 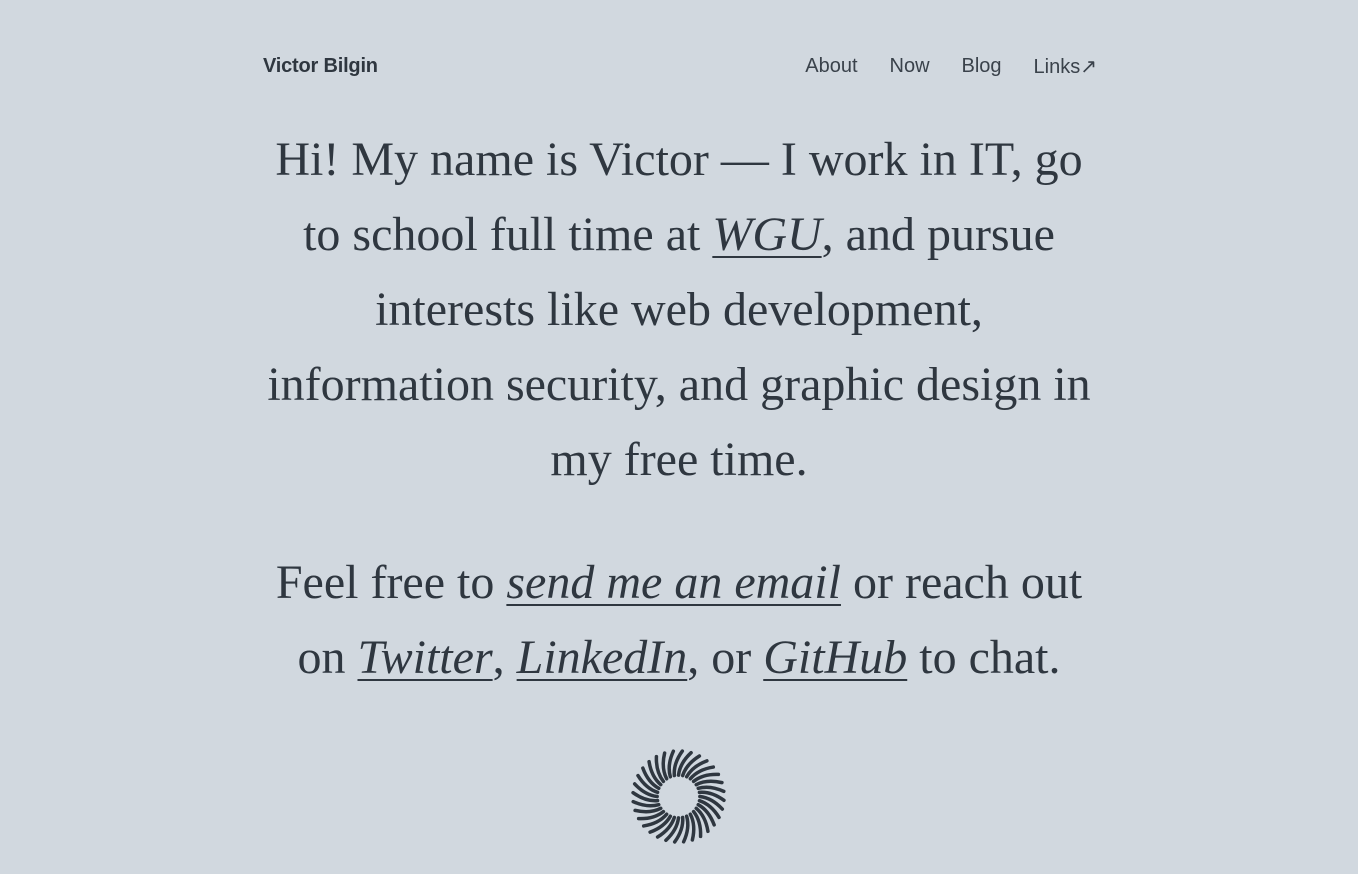 What do you see at coordinates (391, 582) in the screenshot?
I see `contact-text-1: Feel free to` at bounding box center [391, 582].